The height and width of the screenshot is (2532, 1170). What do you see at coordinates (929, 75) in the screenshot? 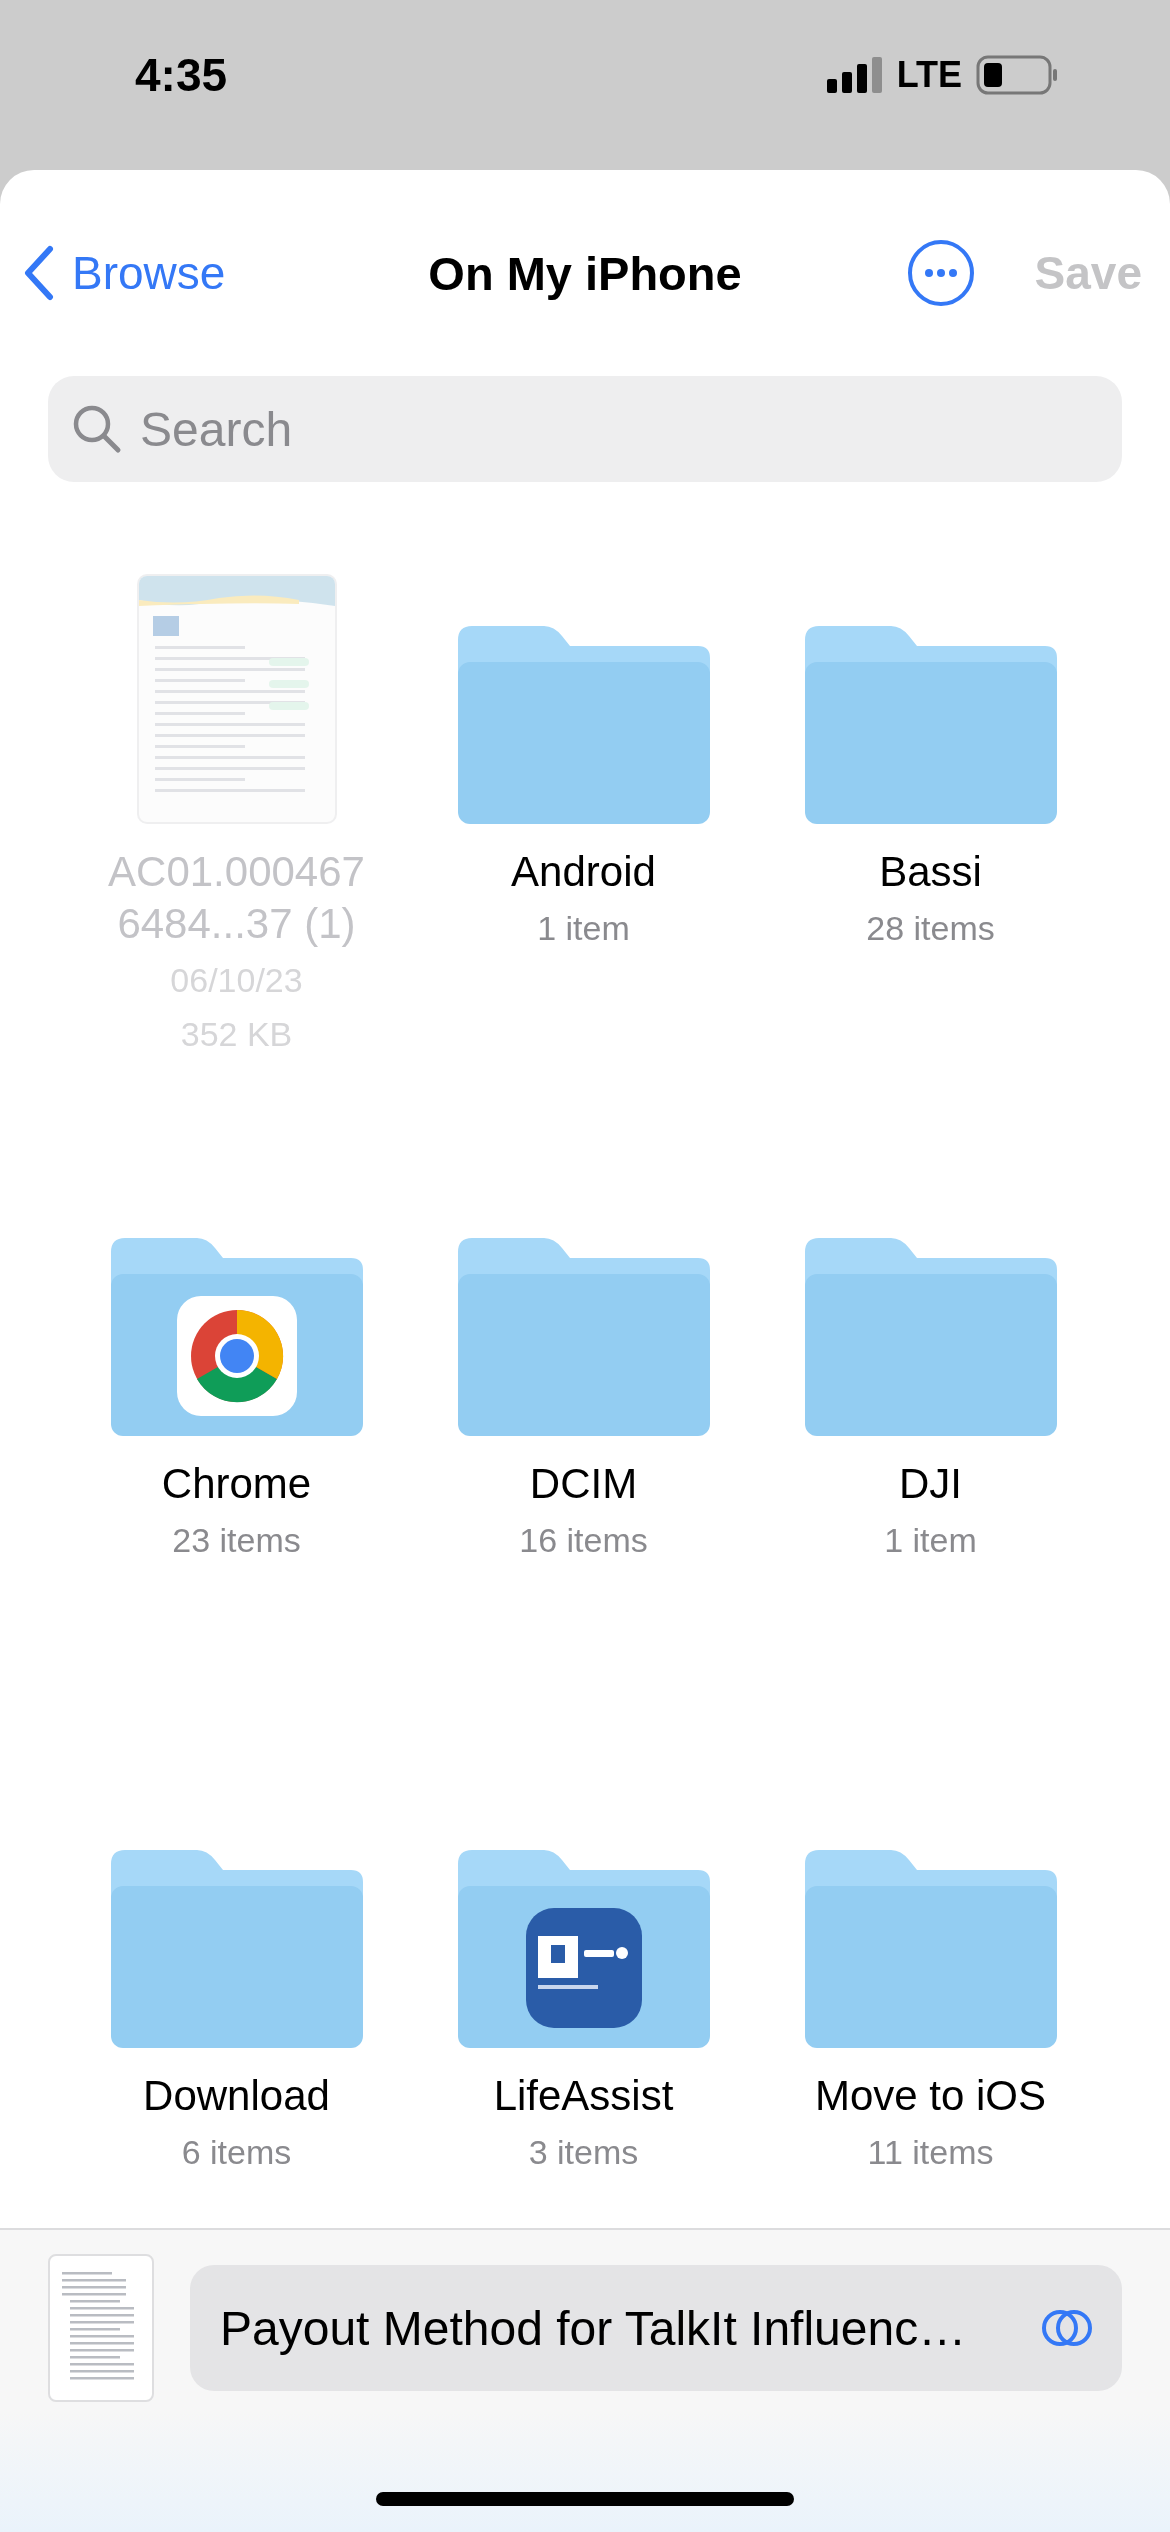
I see `network-label: LTE` at bounding box center [929, 75].